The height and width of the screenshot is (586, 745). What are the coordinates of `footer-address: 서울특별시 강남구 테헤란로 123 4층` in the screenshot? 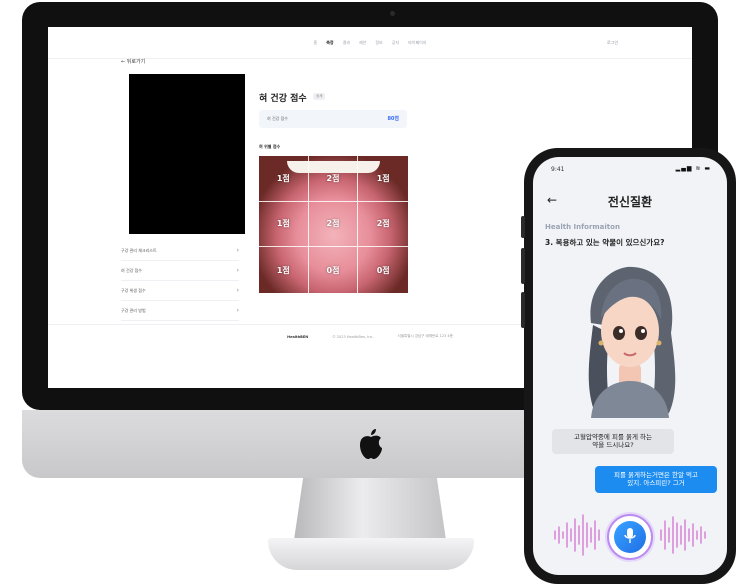 It's located at (425, 336).